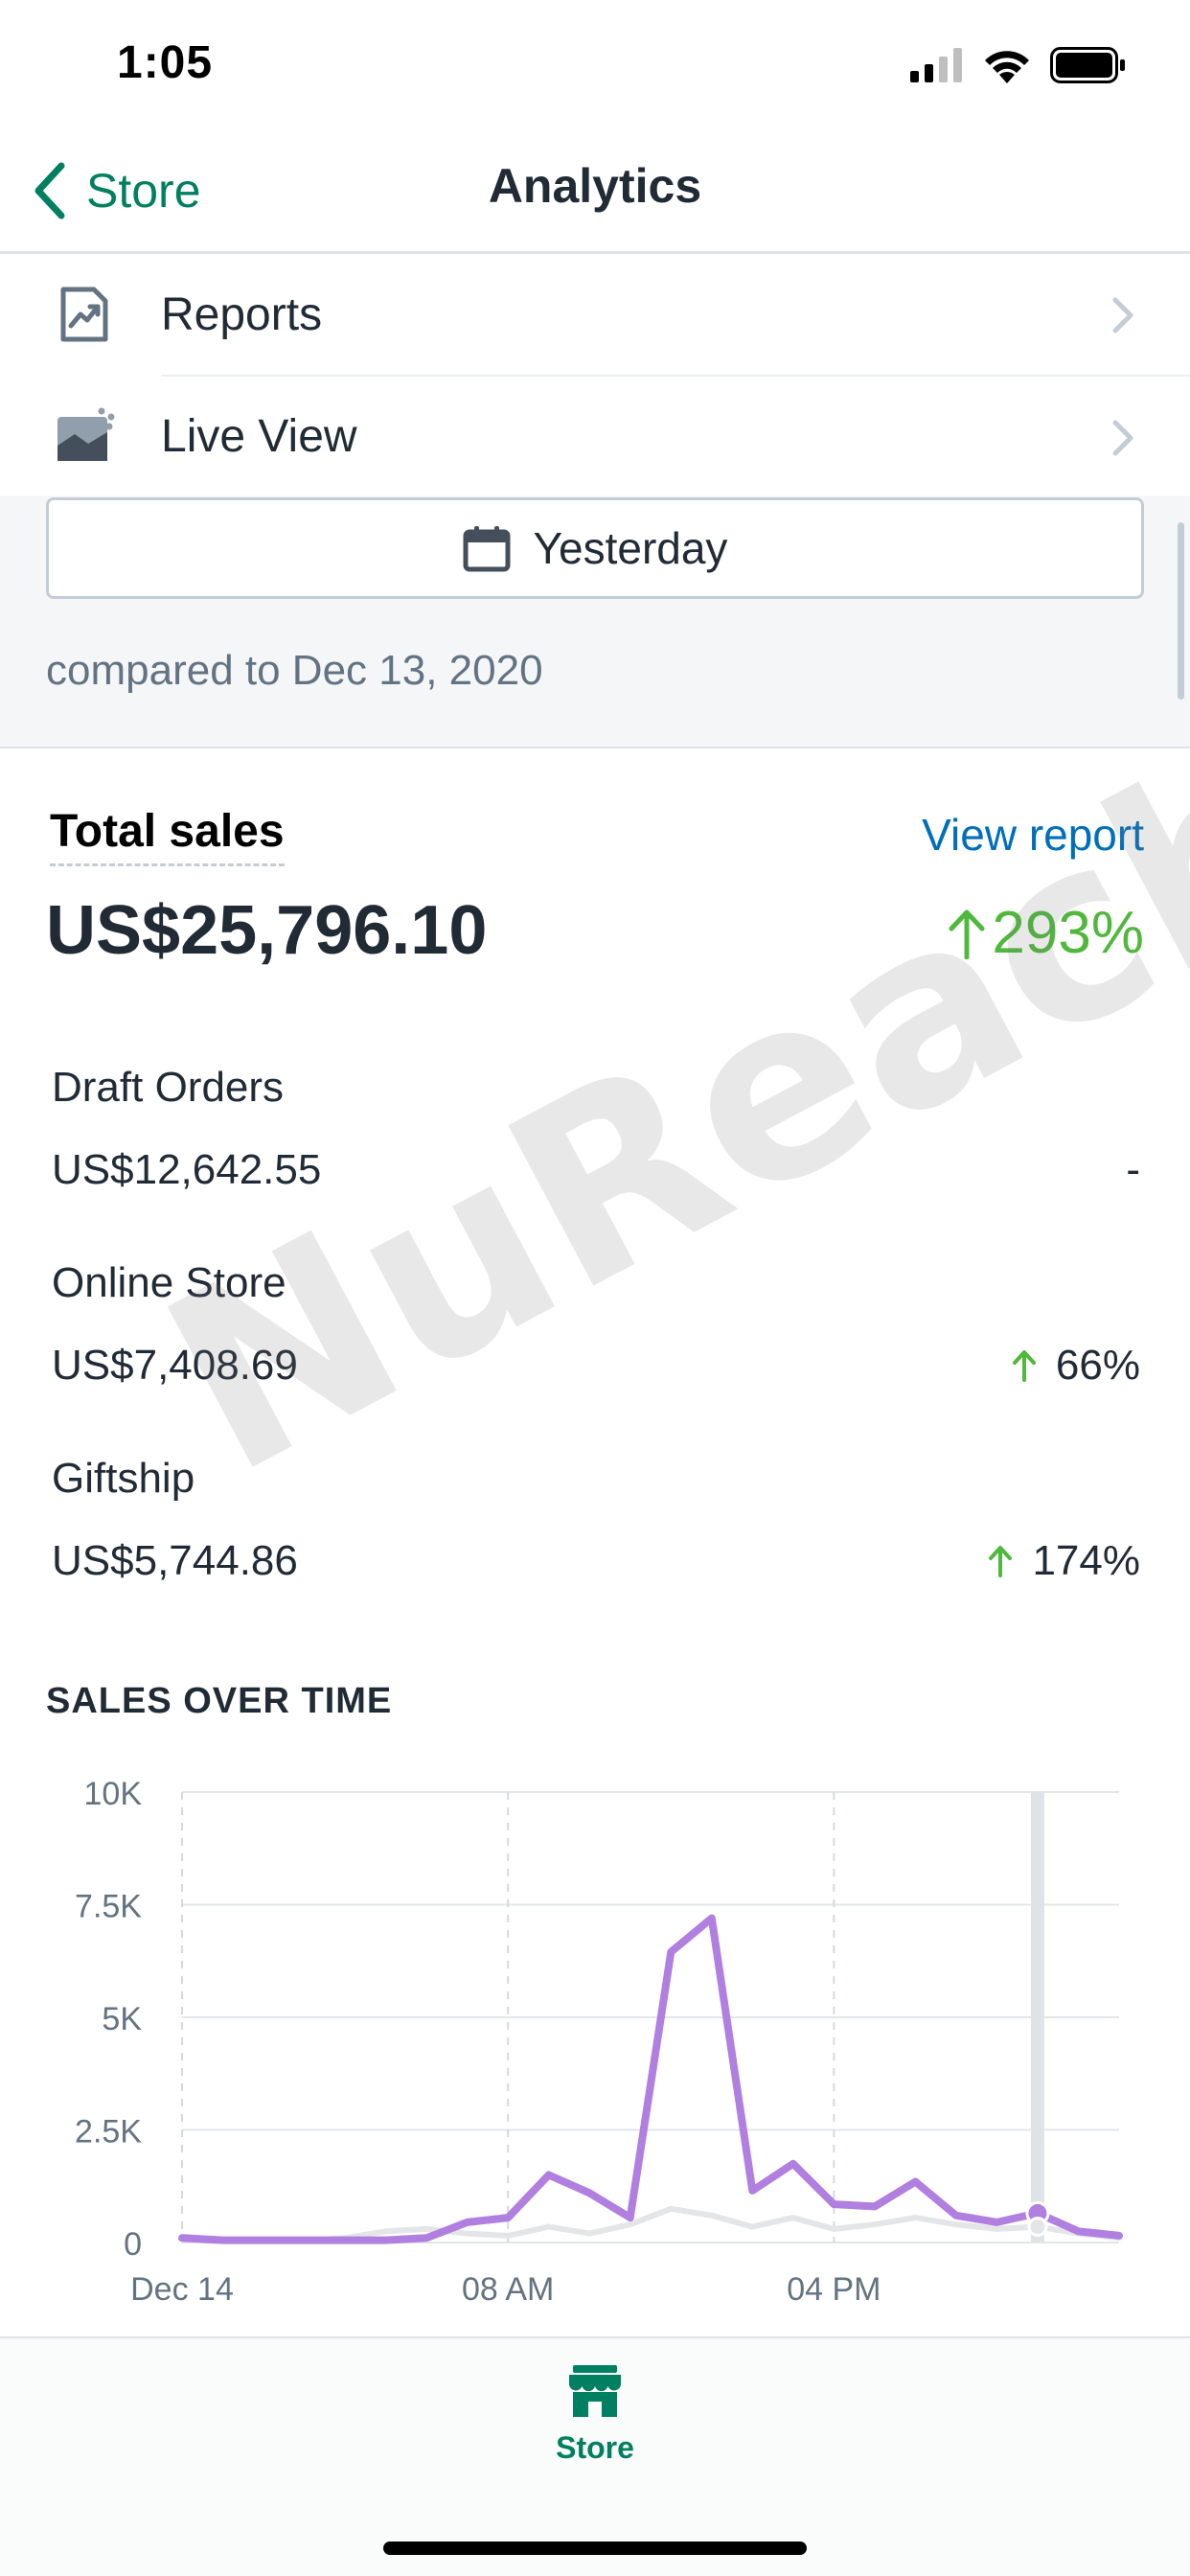  What do you see at coordinates (182, 2289) in the screenshot?
I see `x-tick-label: Dec 14` at bounding box center [182, 2289].